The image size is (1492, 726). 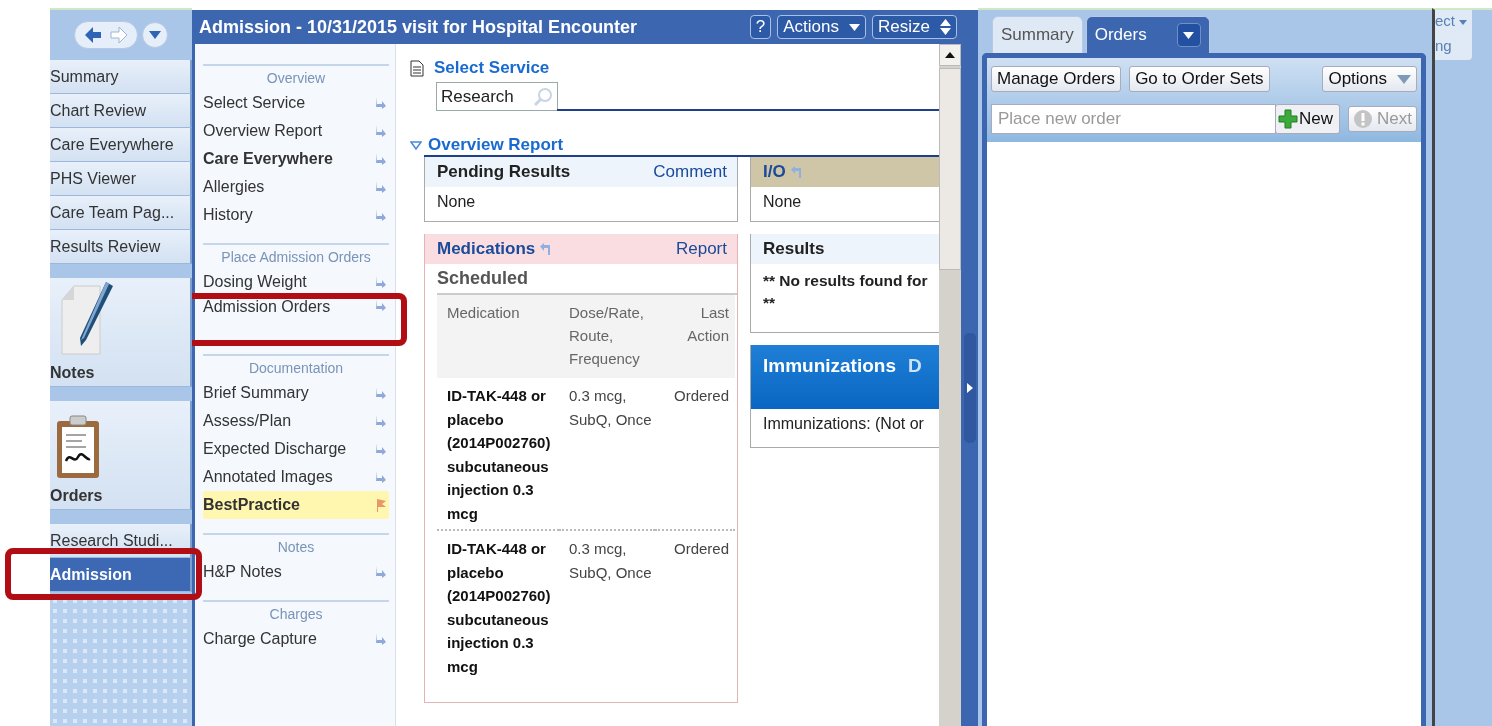 What do you see at coordinates (486, 249) in the screenshot?
I see `card-title: Medications` at bounding box center [486, 249].